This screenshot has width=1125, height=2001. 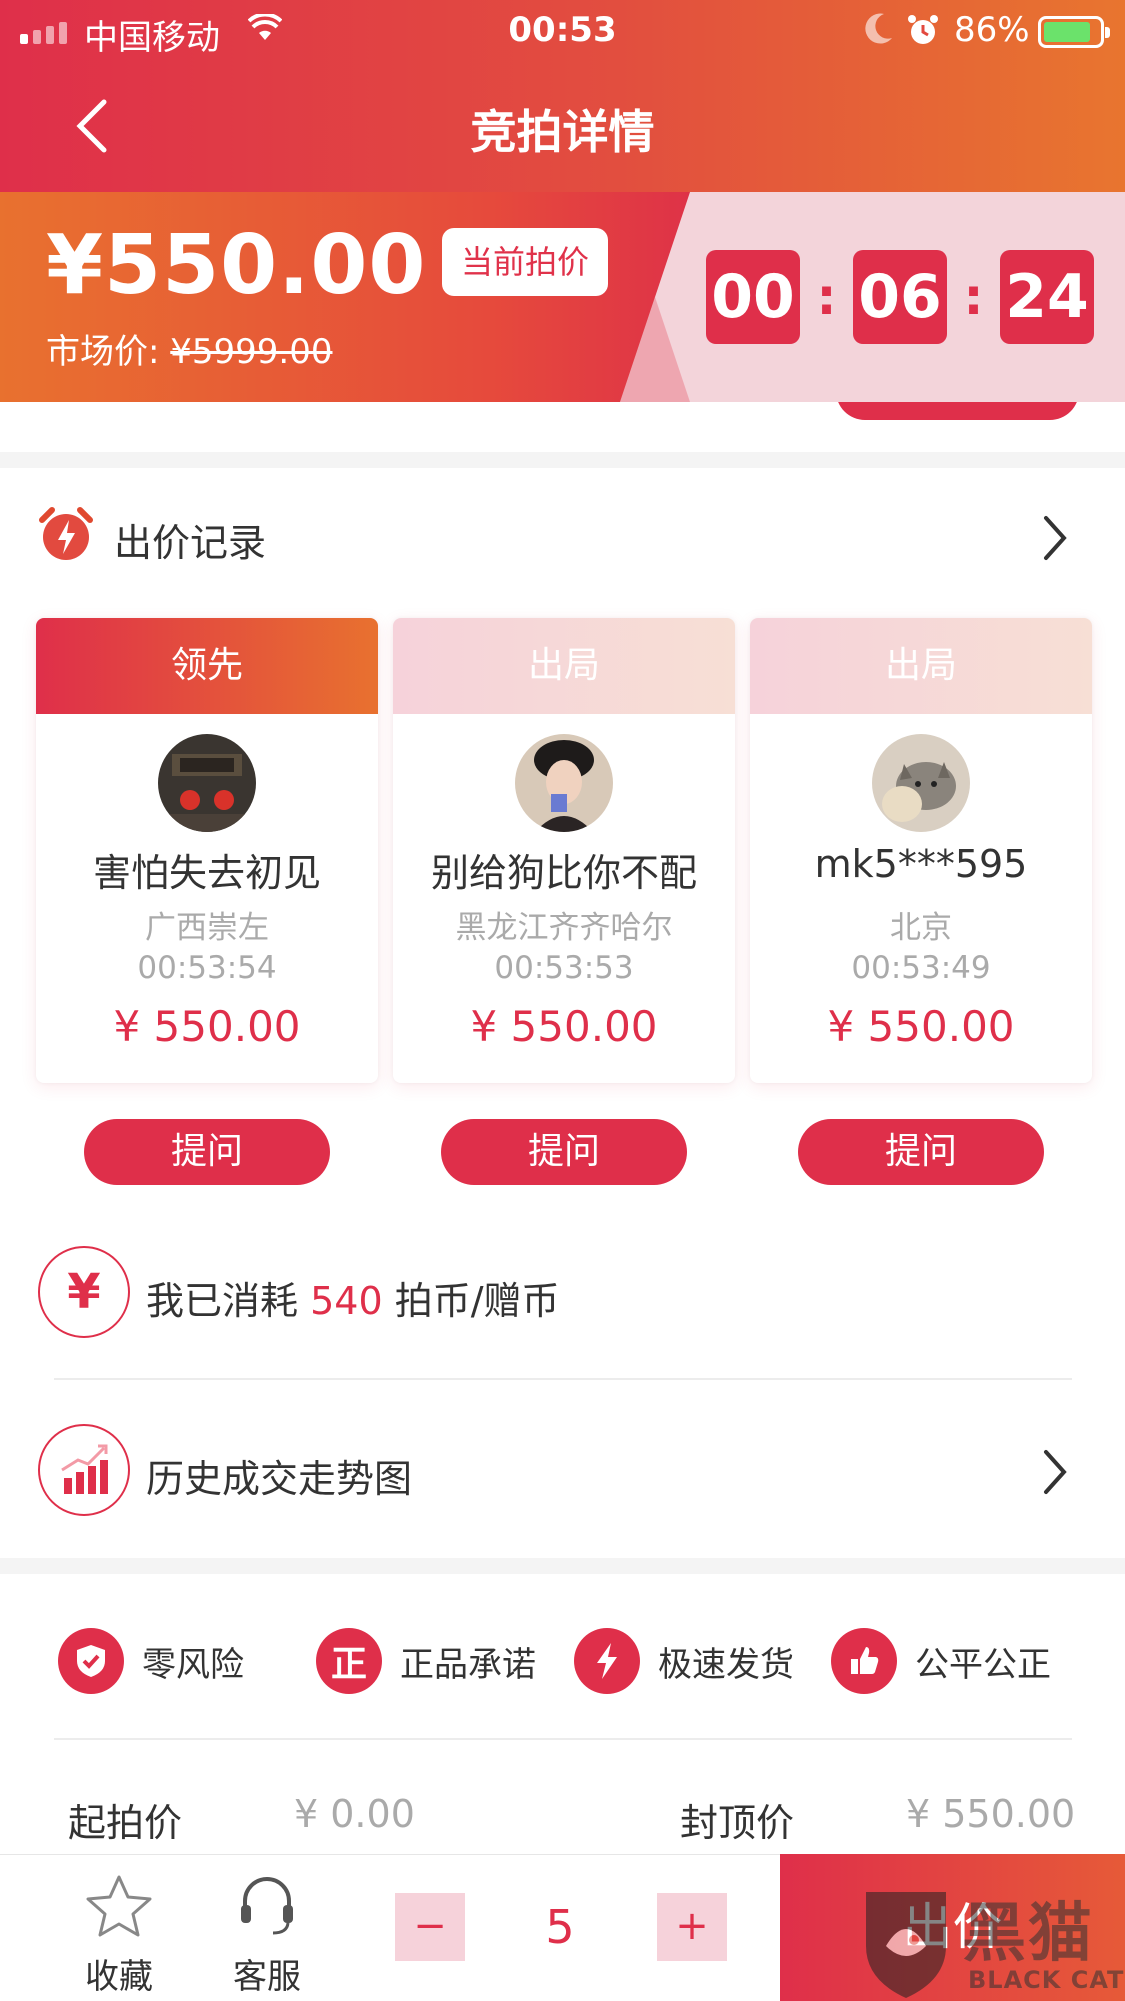 I want to click on bid-card: 出局 mk5***595 北京 00:53:49 ¥ 550.00, so click(x=921, y=850).